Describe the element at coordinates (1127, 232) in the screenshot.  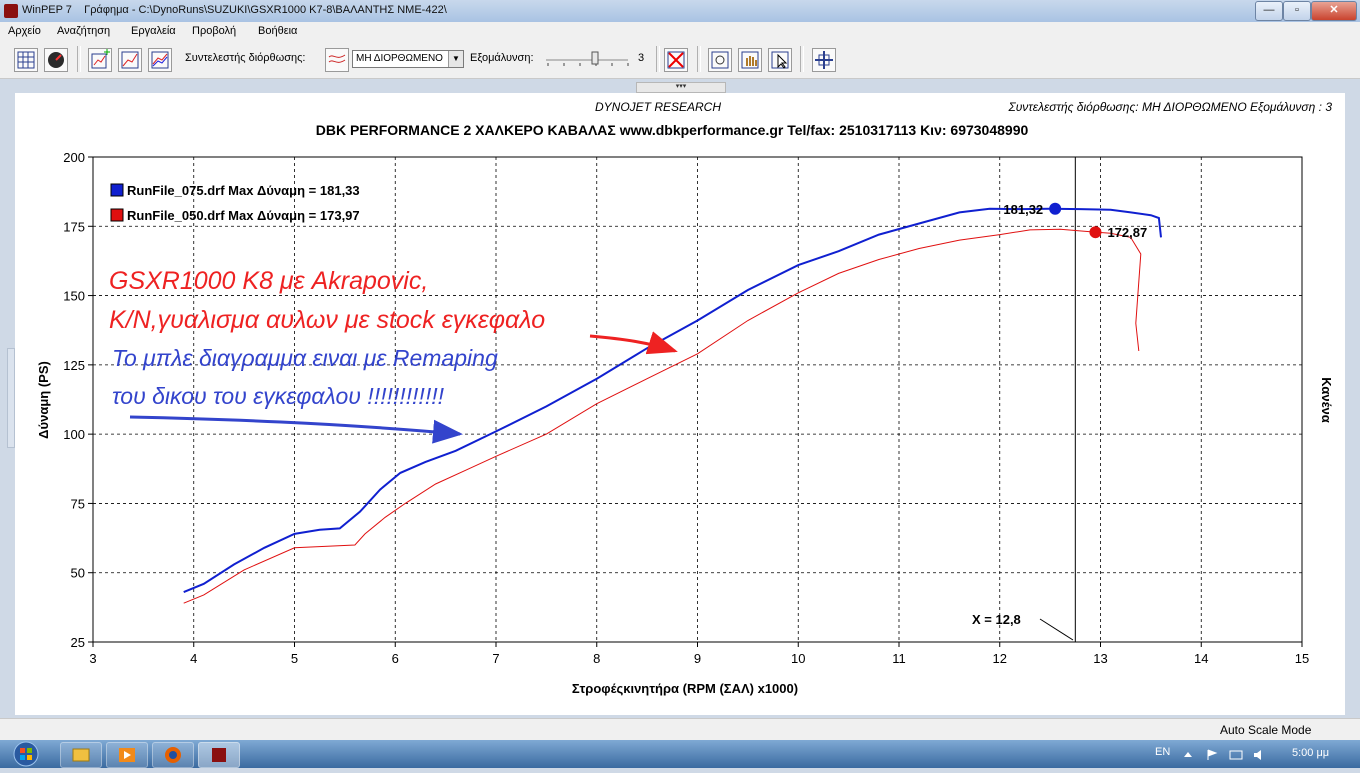
I see `peak-value-label: 172,87` at that location.